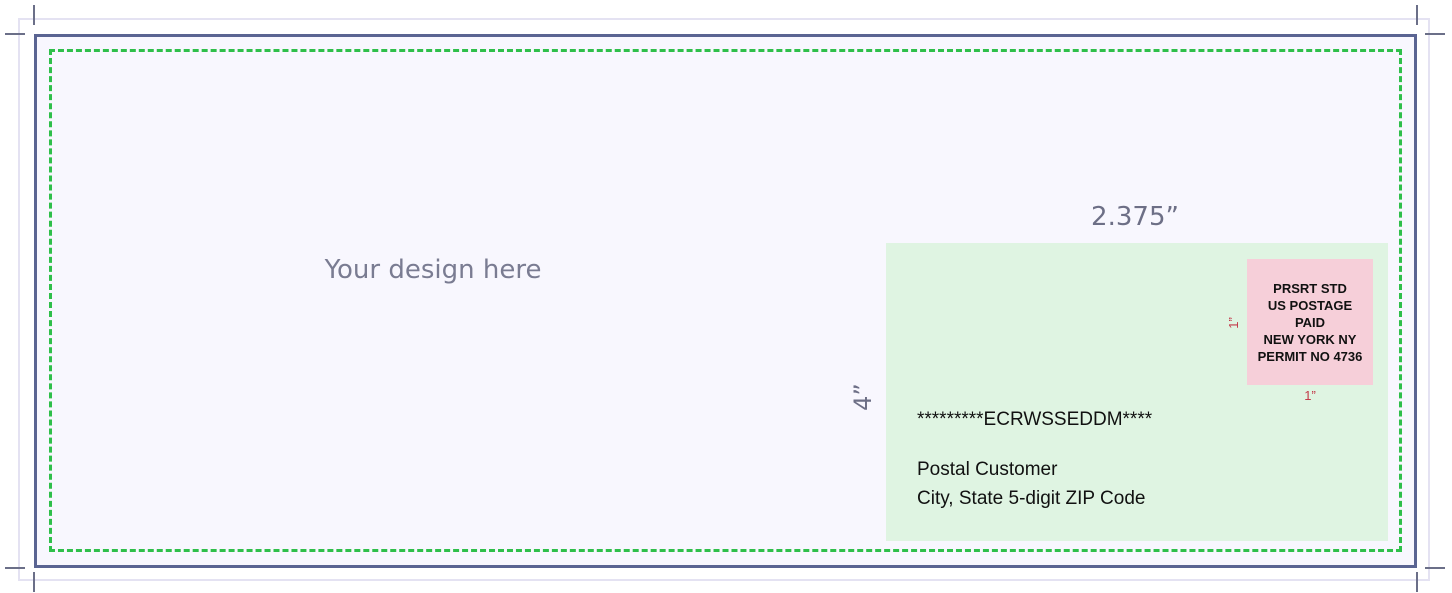  Describe the element at coordinates (863, 397) in the screenshot. I see `address-height-dimension: 4”` at that location.